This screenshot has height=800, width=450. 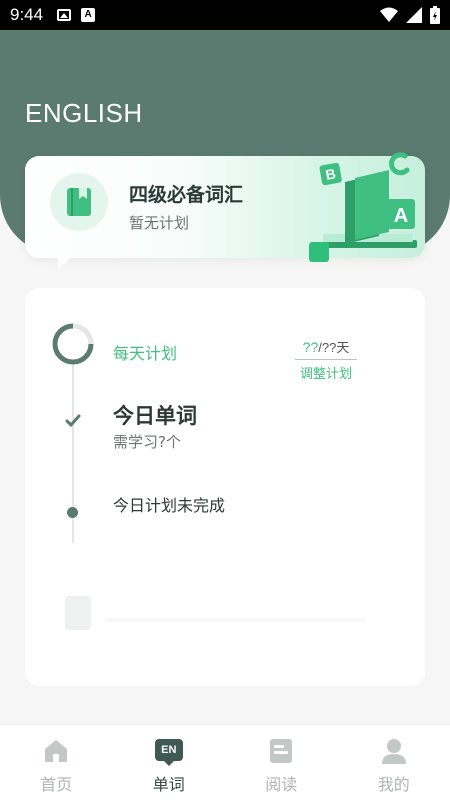 I want to click on plan-days-value: ??/??天, so click(x=326, y=348).